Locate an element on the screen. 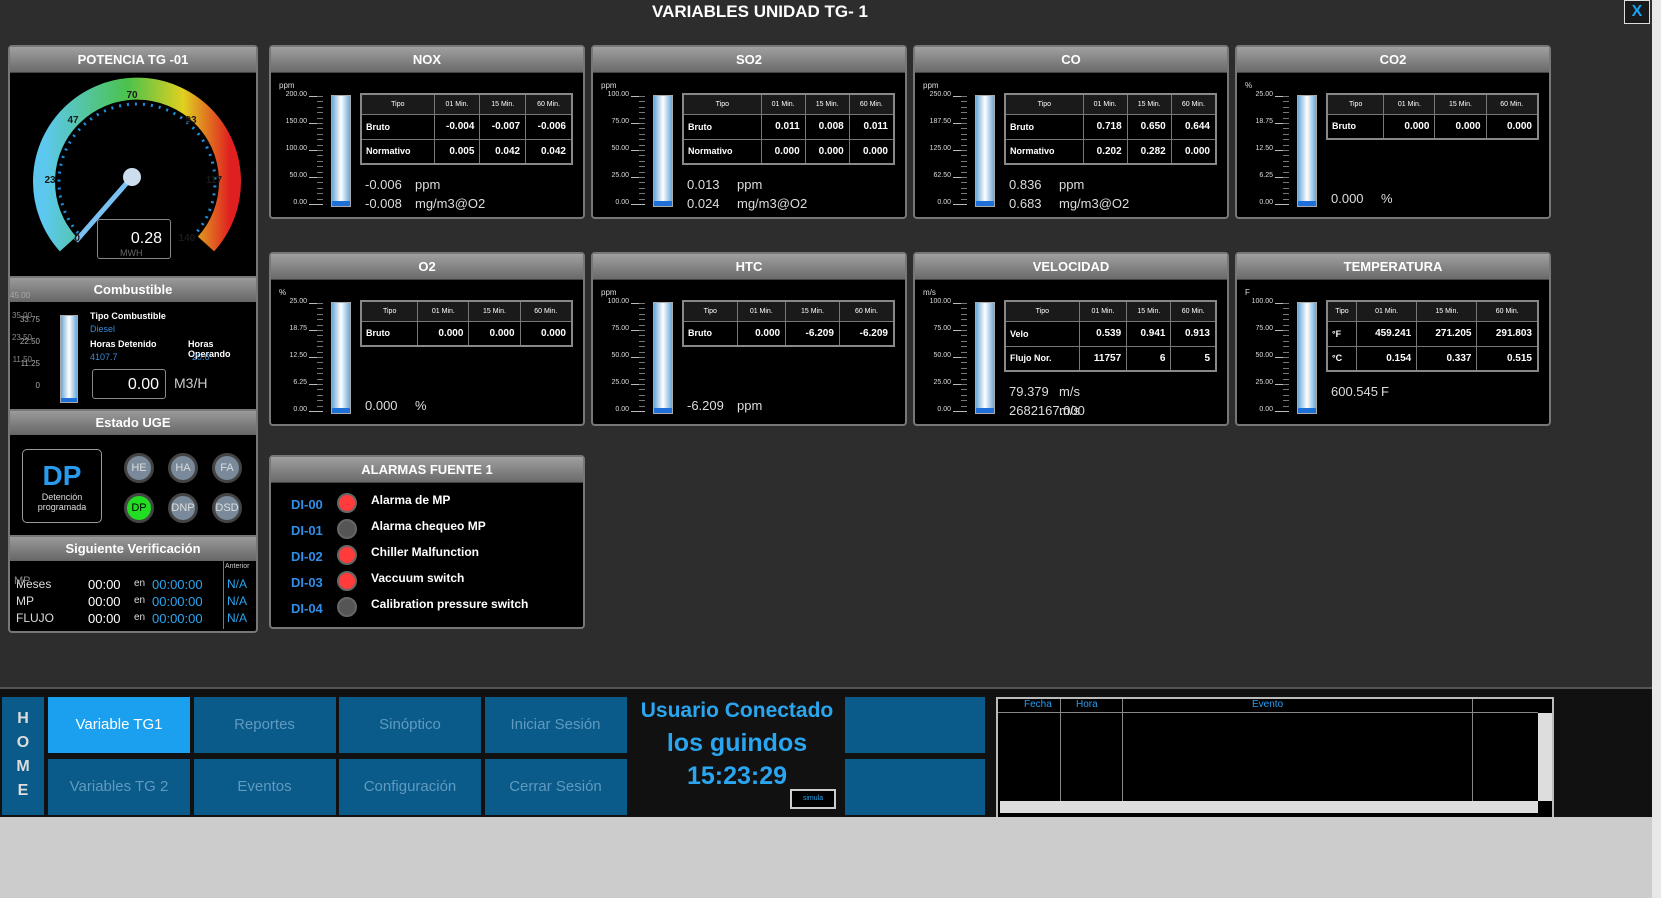  verif-row-time: 00:00 is located at coordinates (104, 601).